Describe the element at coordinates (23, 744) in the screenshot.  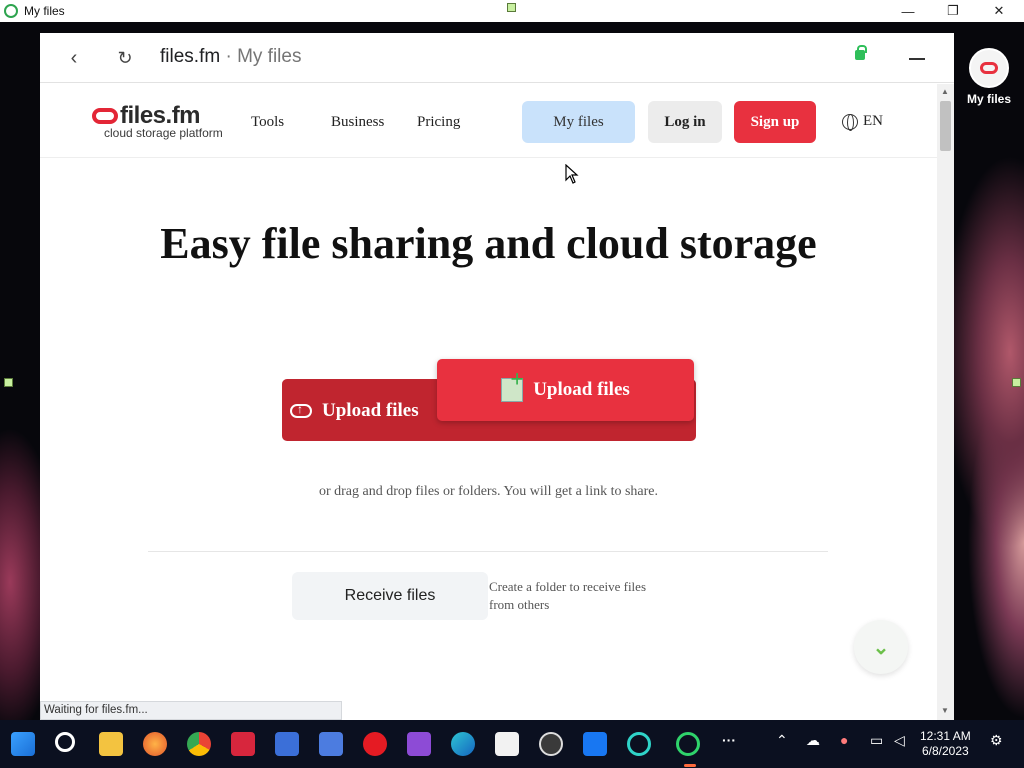
I see `start-icon` at that location.